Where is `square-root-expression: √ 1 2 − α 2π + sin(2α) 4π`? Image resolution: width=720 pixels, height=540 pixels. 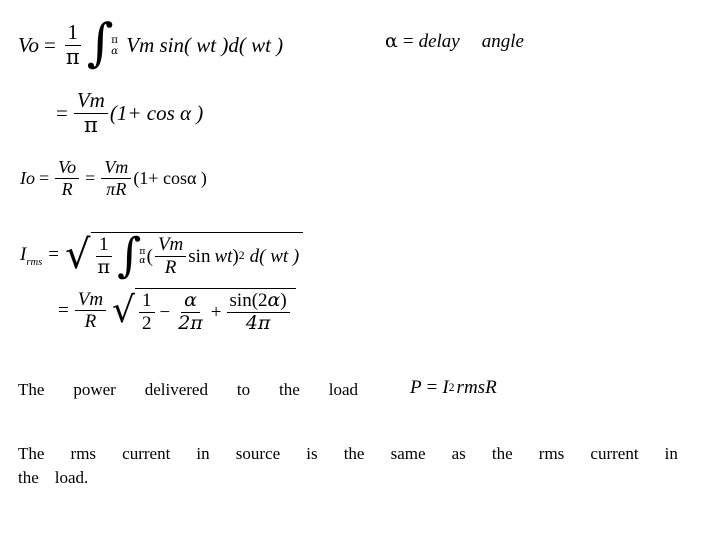
square-root-expression: √ 1 2 − α 2π + sin(2α) 4π is located at coordinates (204, 311).